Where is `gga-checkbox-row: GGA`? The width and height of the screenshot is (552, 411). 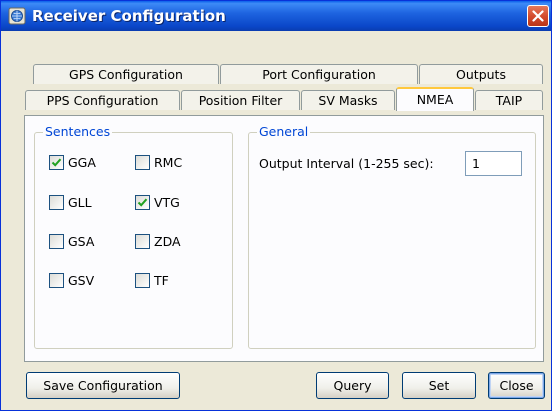 gga-checkbox-row: GGA is located at coordinates (79, 163).